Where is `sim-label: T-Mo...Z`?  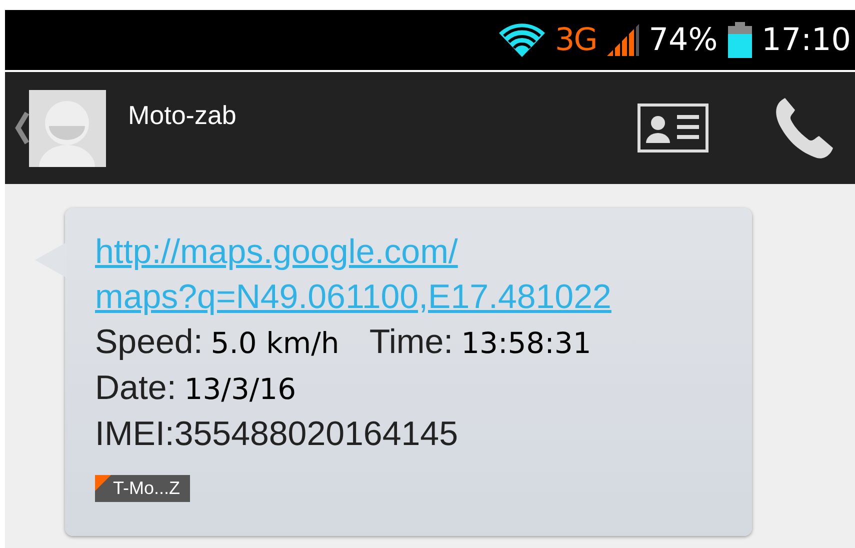 sim-label: T-Mo...Z is located at coordinates (146, 488).